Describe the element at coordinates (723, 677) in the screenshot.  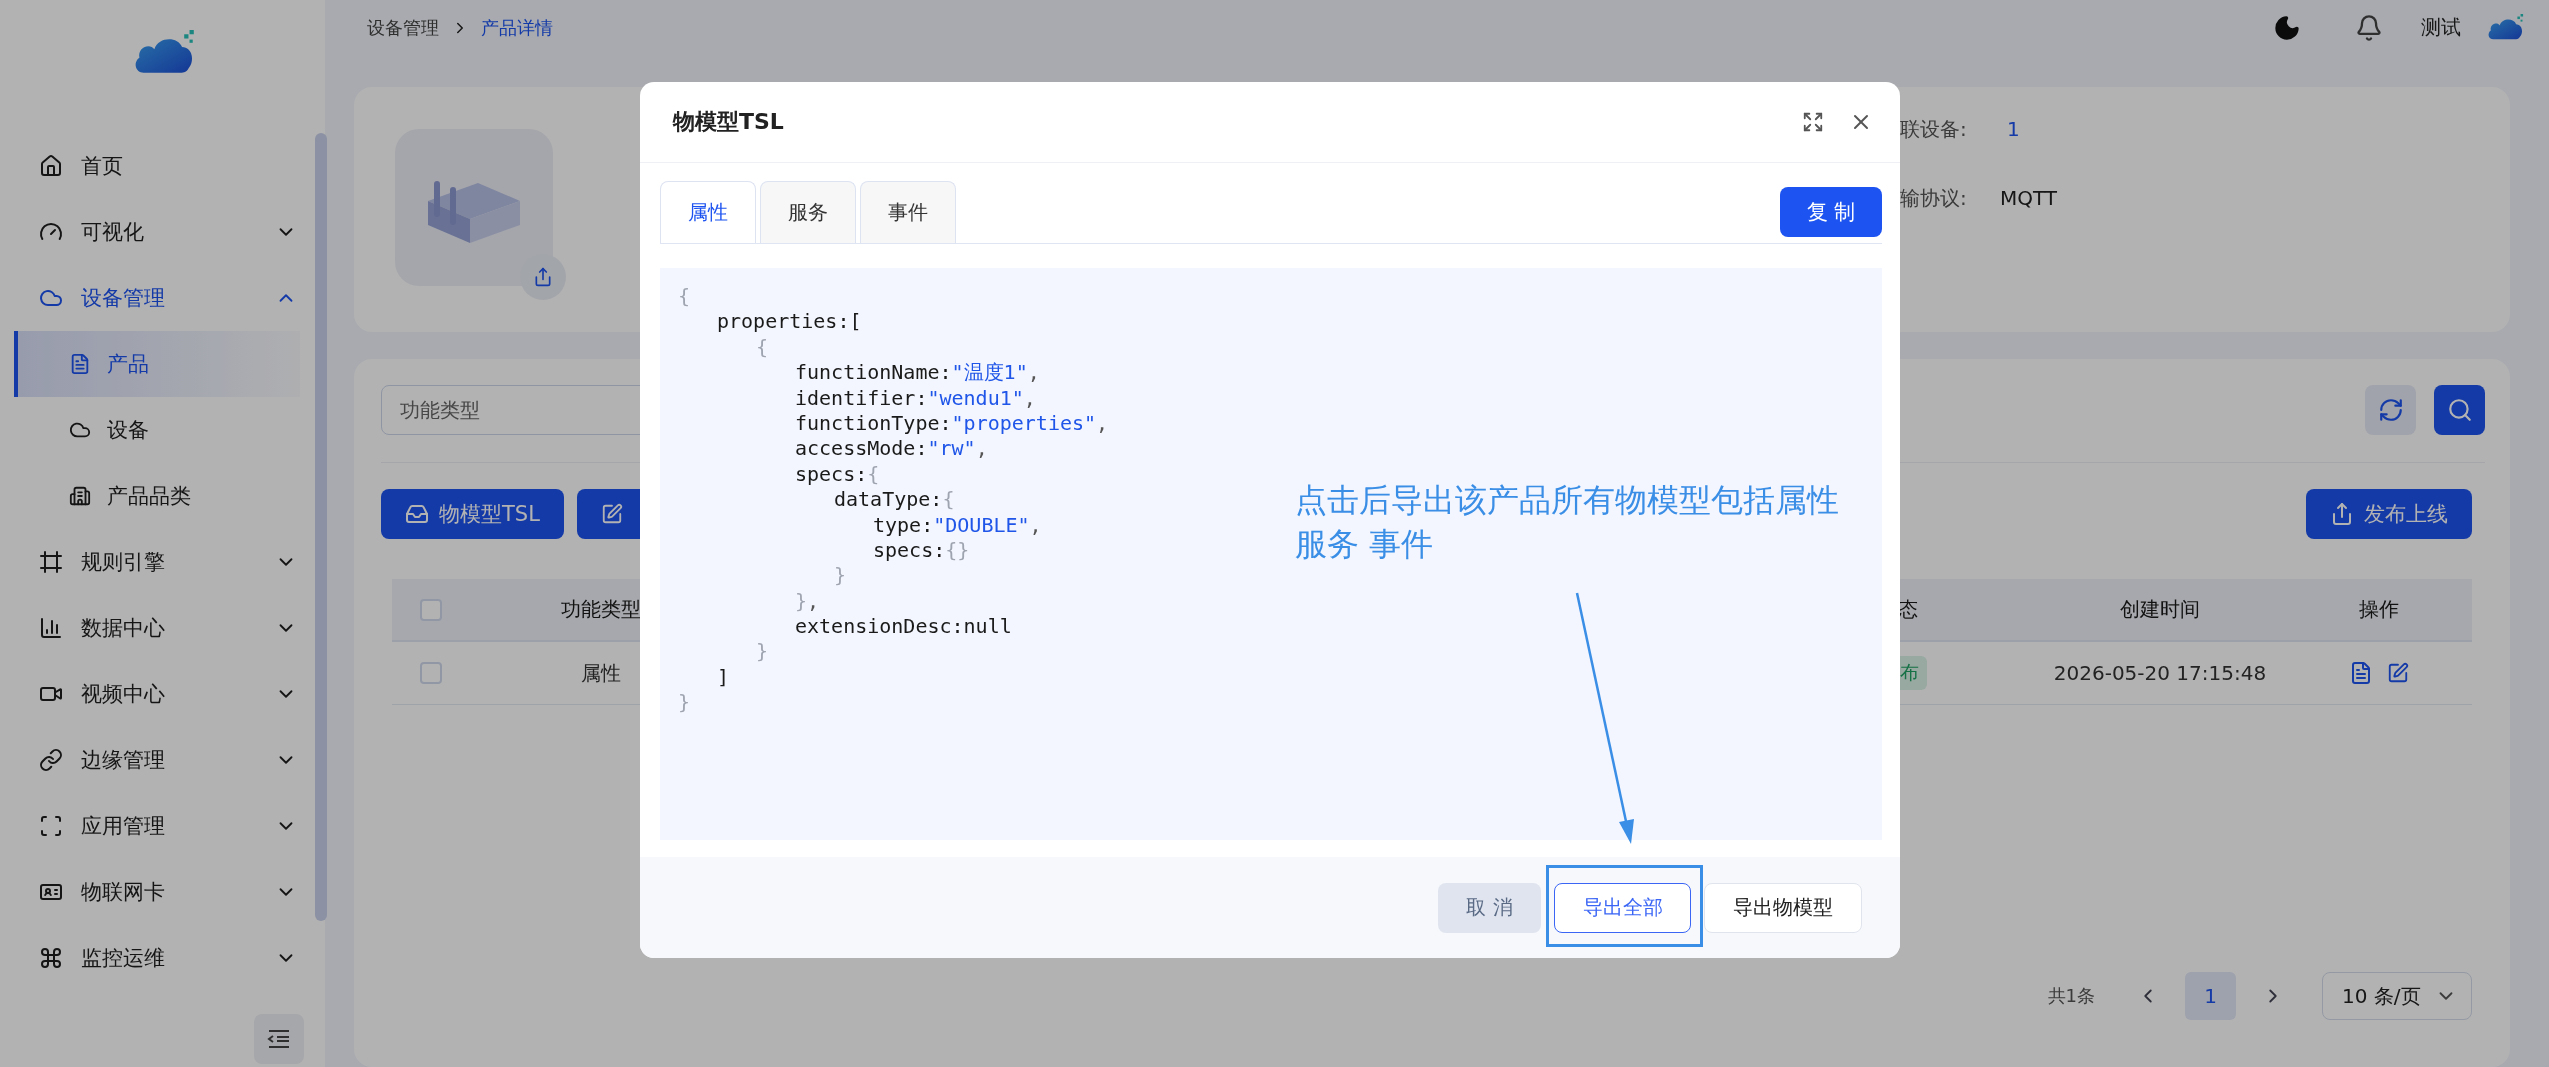
I see `code-line: ]` at that location.